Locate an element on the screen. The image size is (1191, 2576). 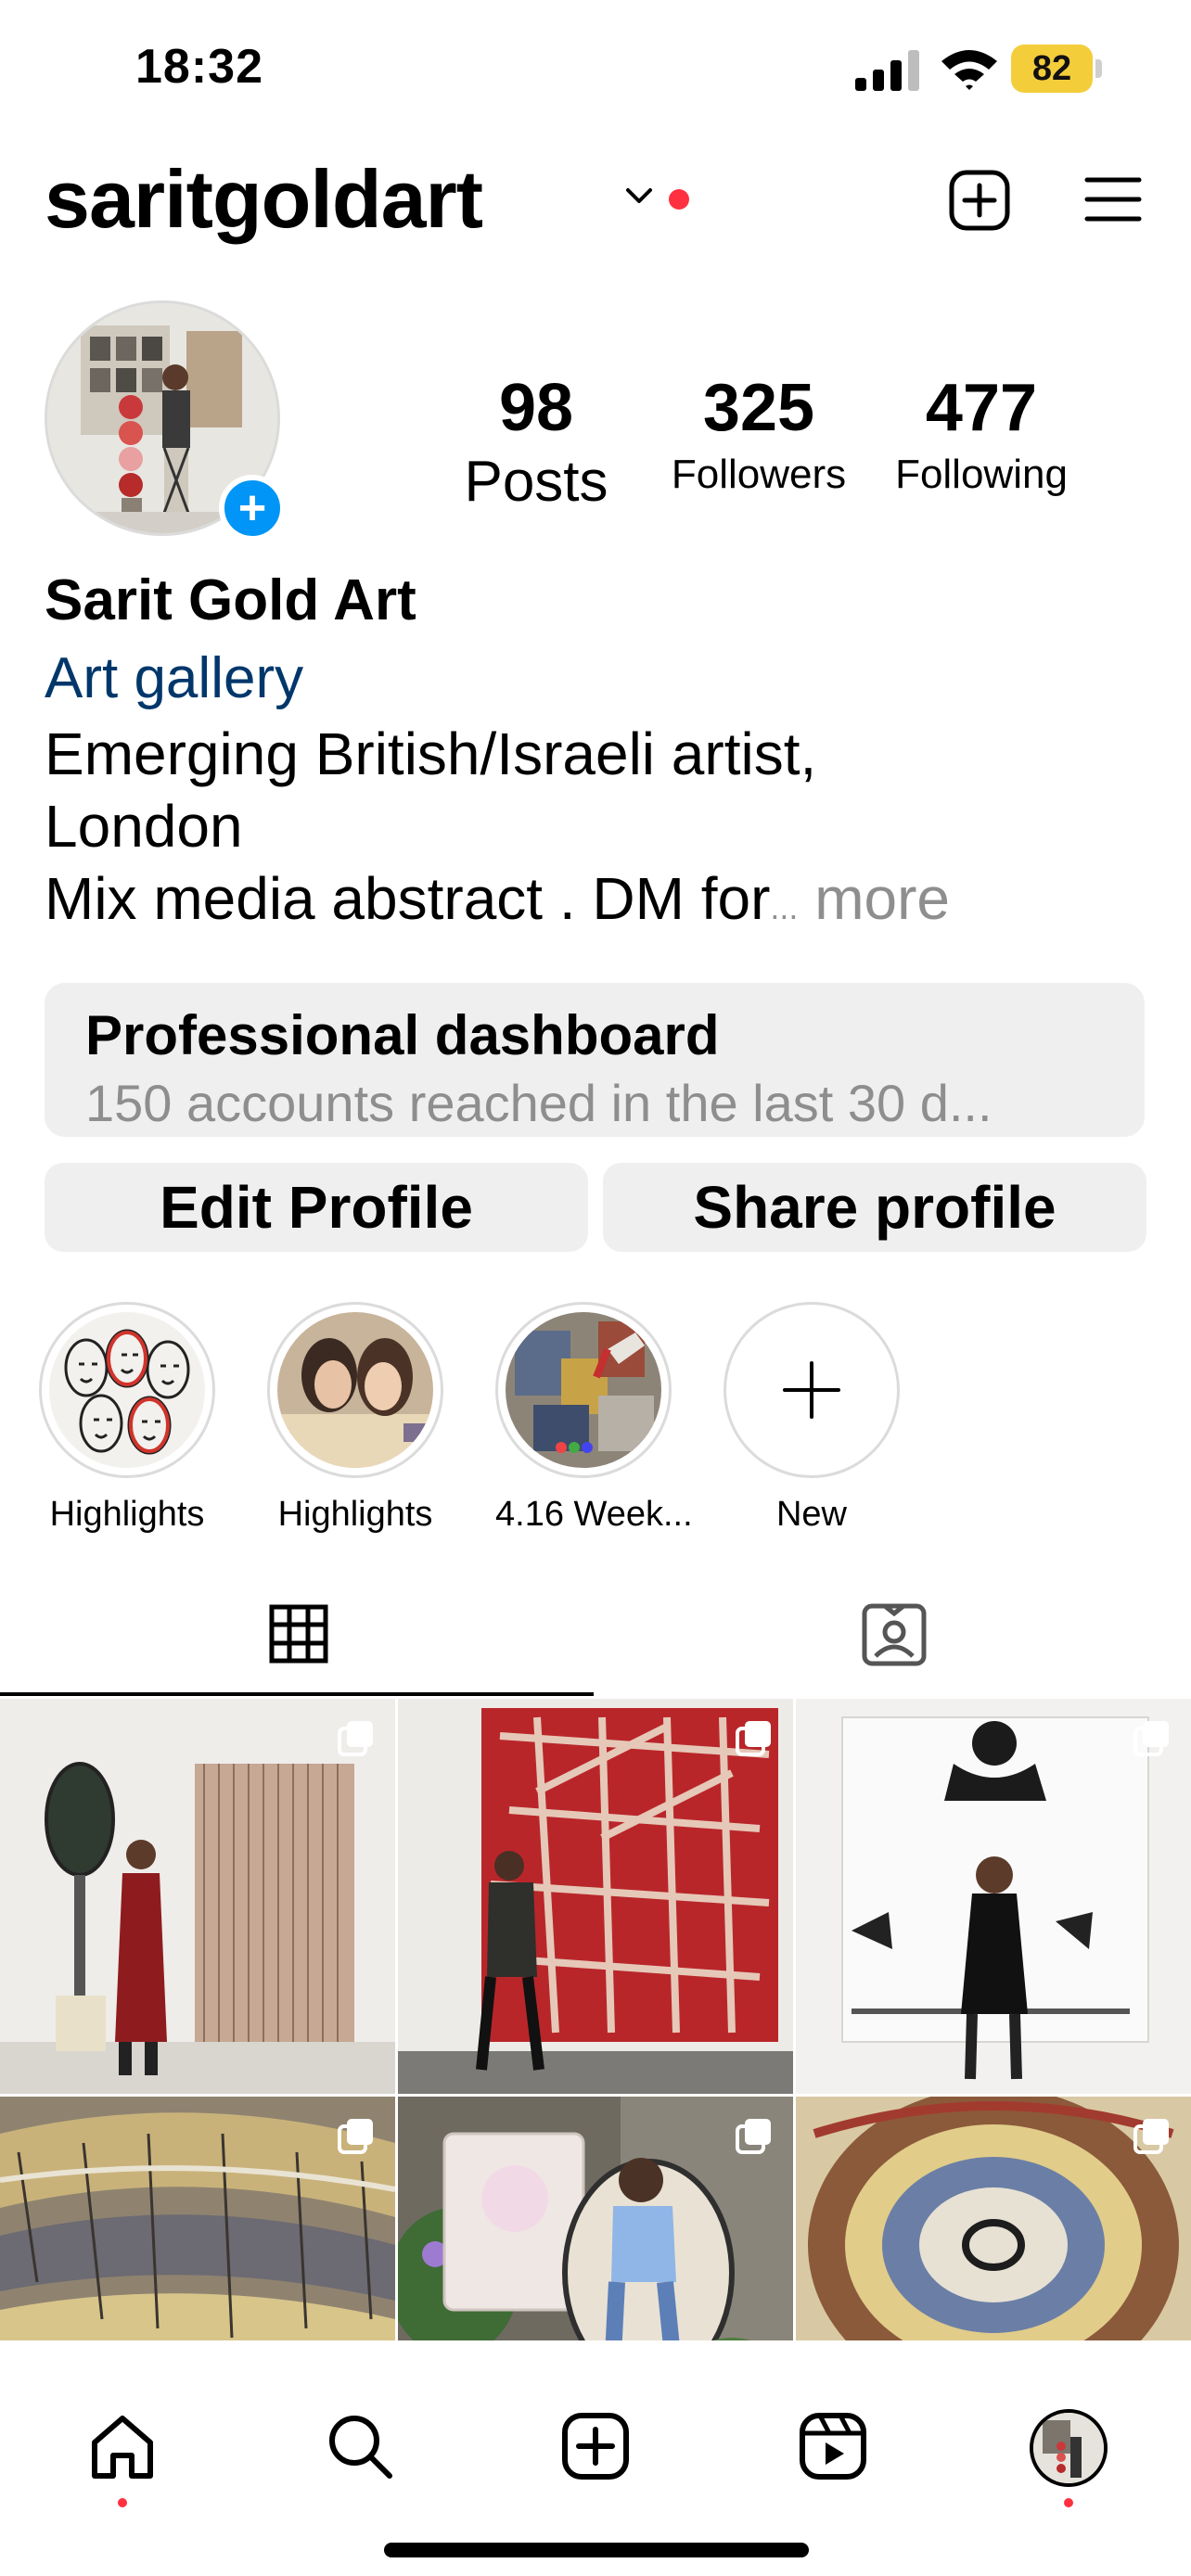
nav-avatar-photo is located at coordinates (1068, 2448).